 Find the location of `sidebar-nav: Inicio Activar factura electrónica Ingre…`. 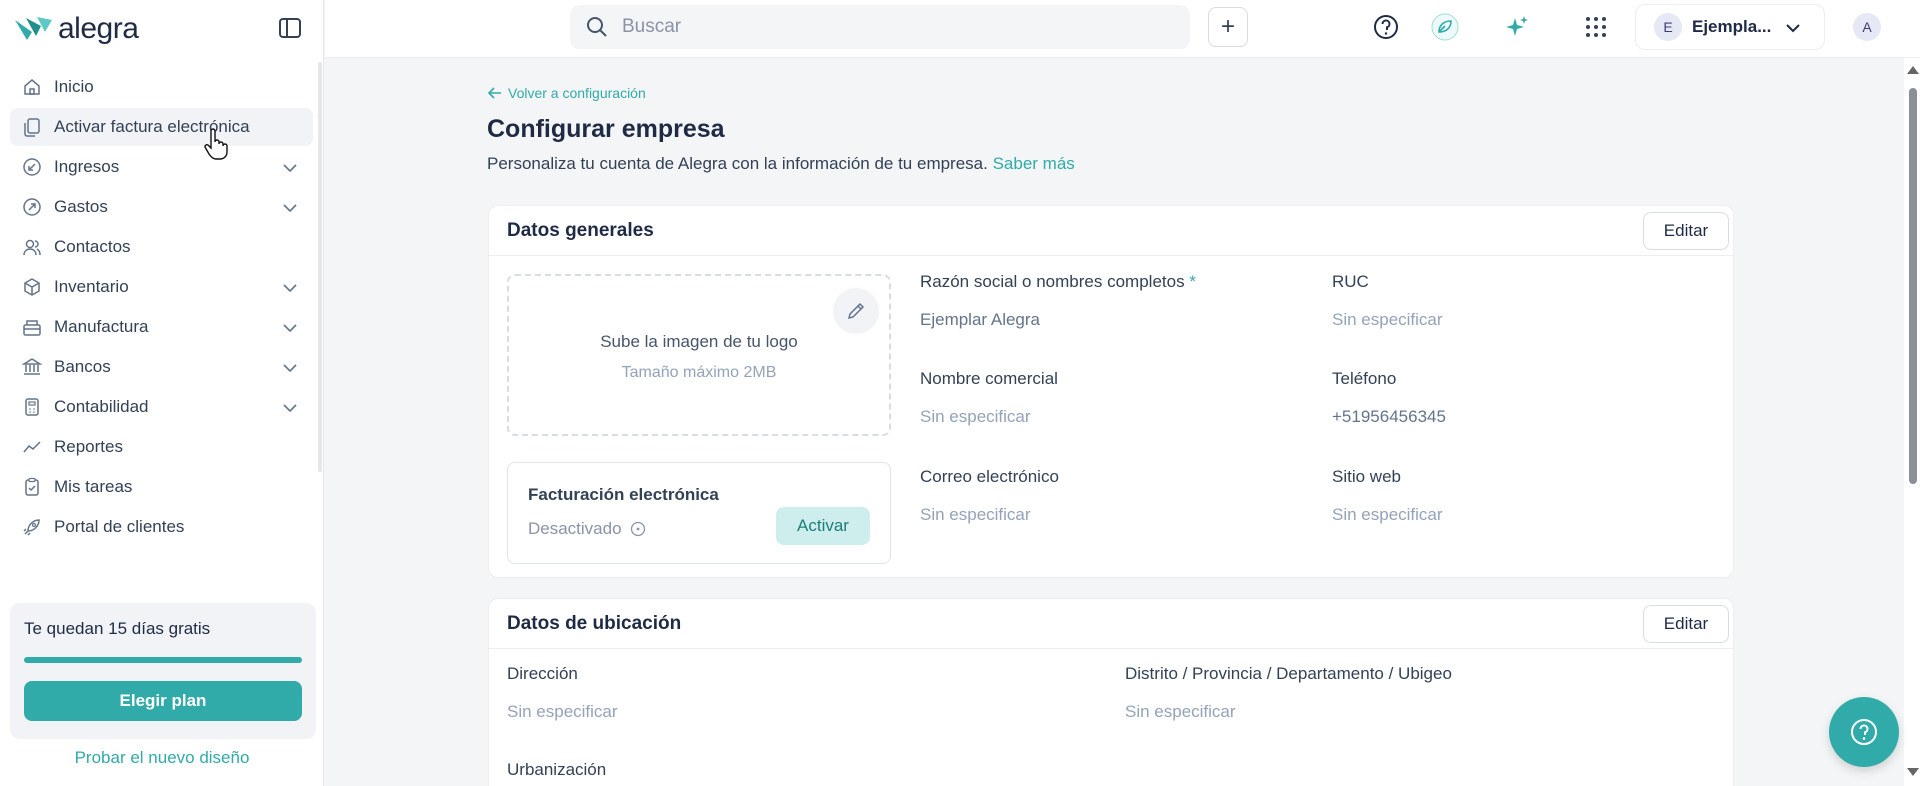

sidebar-nav: Inicio Activar factura electrónica Ingre… is located at coordinates (161, 302).